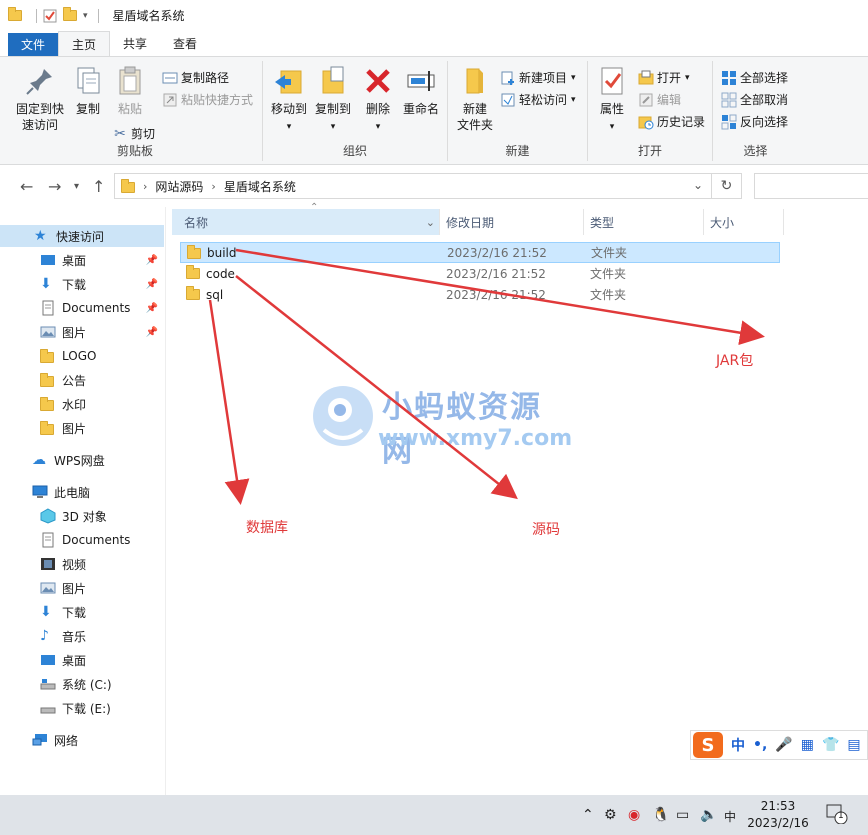  What do you see at coordinates (82, 308) in the screenshot?
I see `sidebar-item-documents: Documents 📌` at bounding box center [82, 308].